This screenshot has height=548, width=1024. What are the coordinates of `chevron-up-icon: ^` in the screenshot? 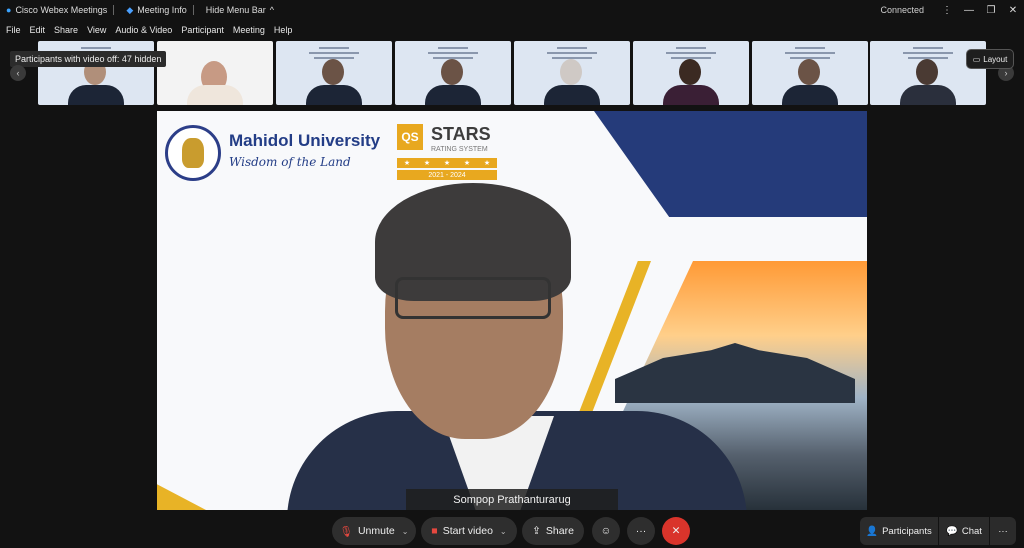 It's located at (272, 10).